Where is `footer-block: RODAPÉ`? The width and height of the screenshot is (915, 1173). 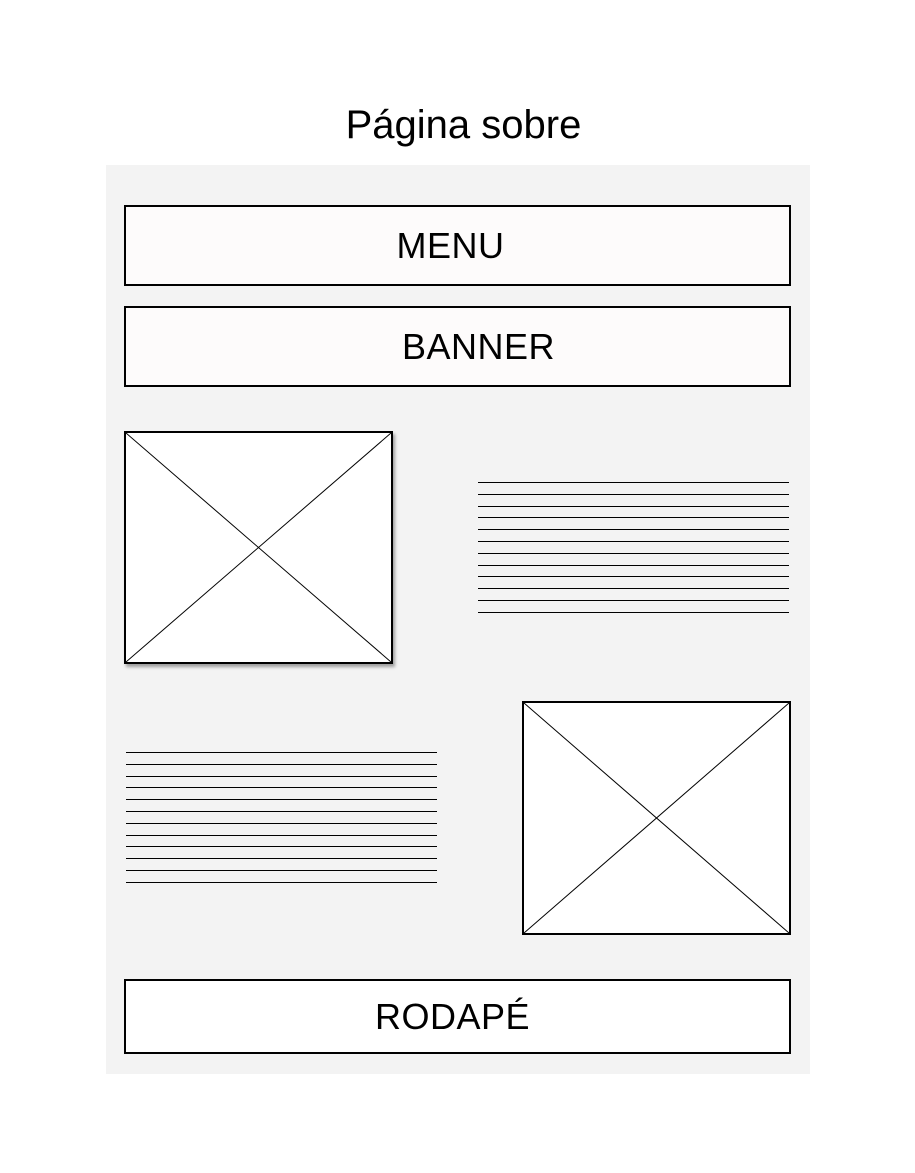 footer-block: RODAPÉ is located at coordinates (457, 1016).